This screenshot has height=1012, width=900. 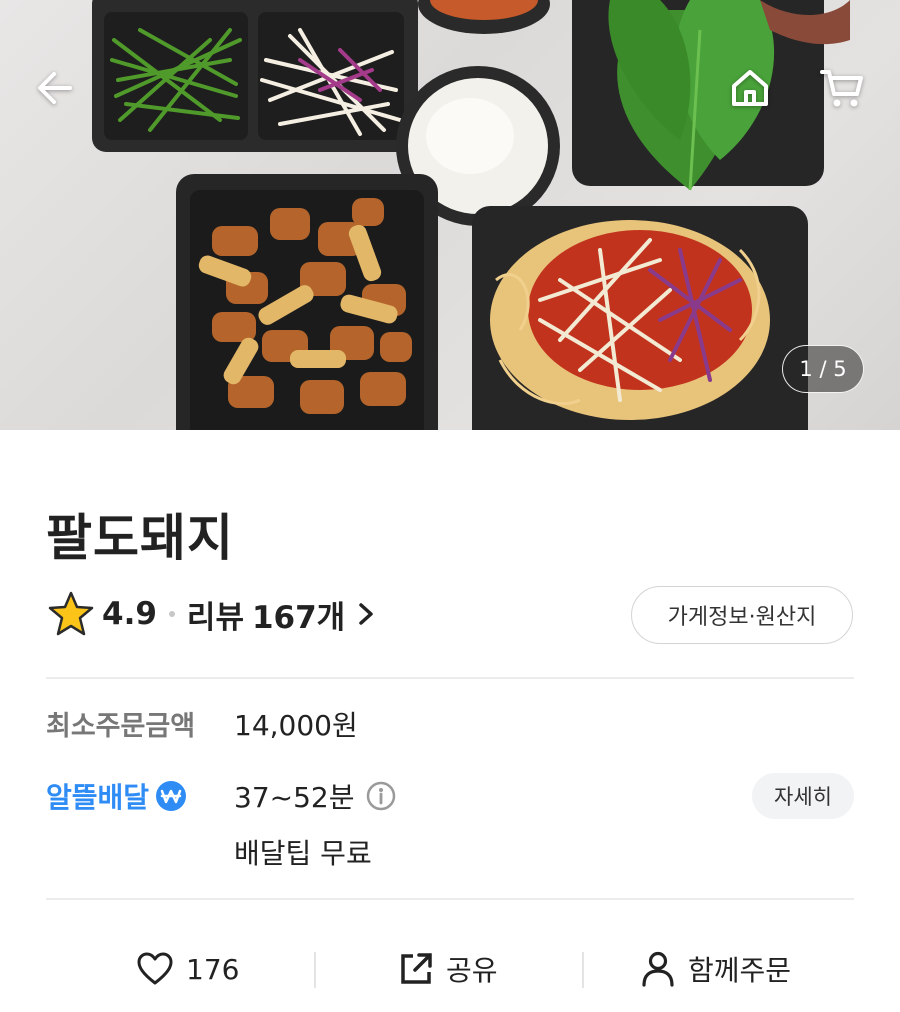 I want to click on heart-icon, so click(x=155, y=968).